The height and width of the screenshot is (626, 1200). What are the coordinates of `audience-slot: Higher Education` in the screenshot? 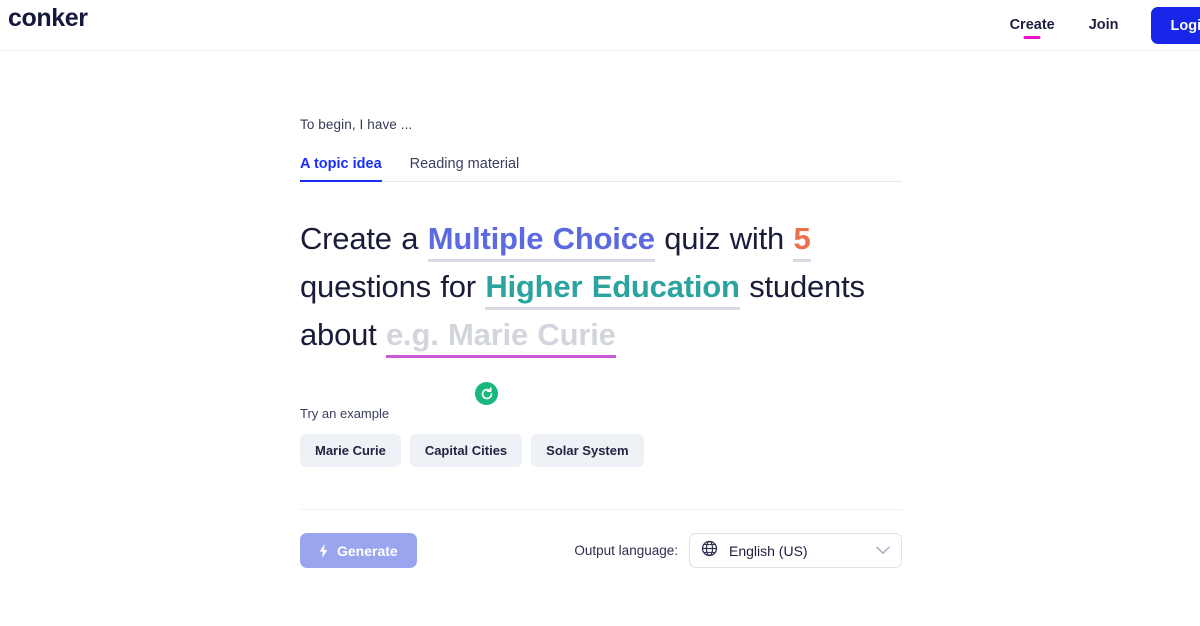 It's located at (612, 289).